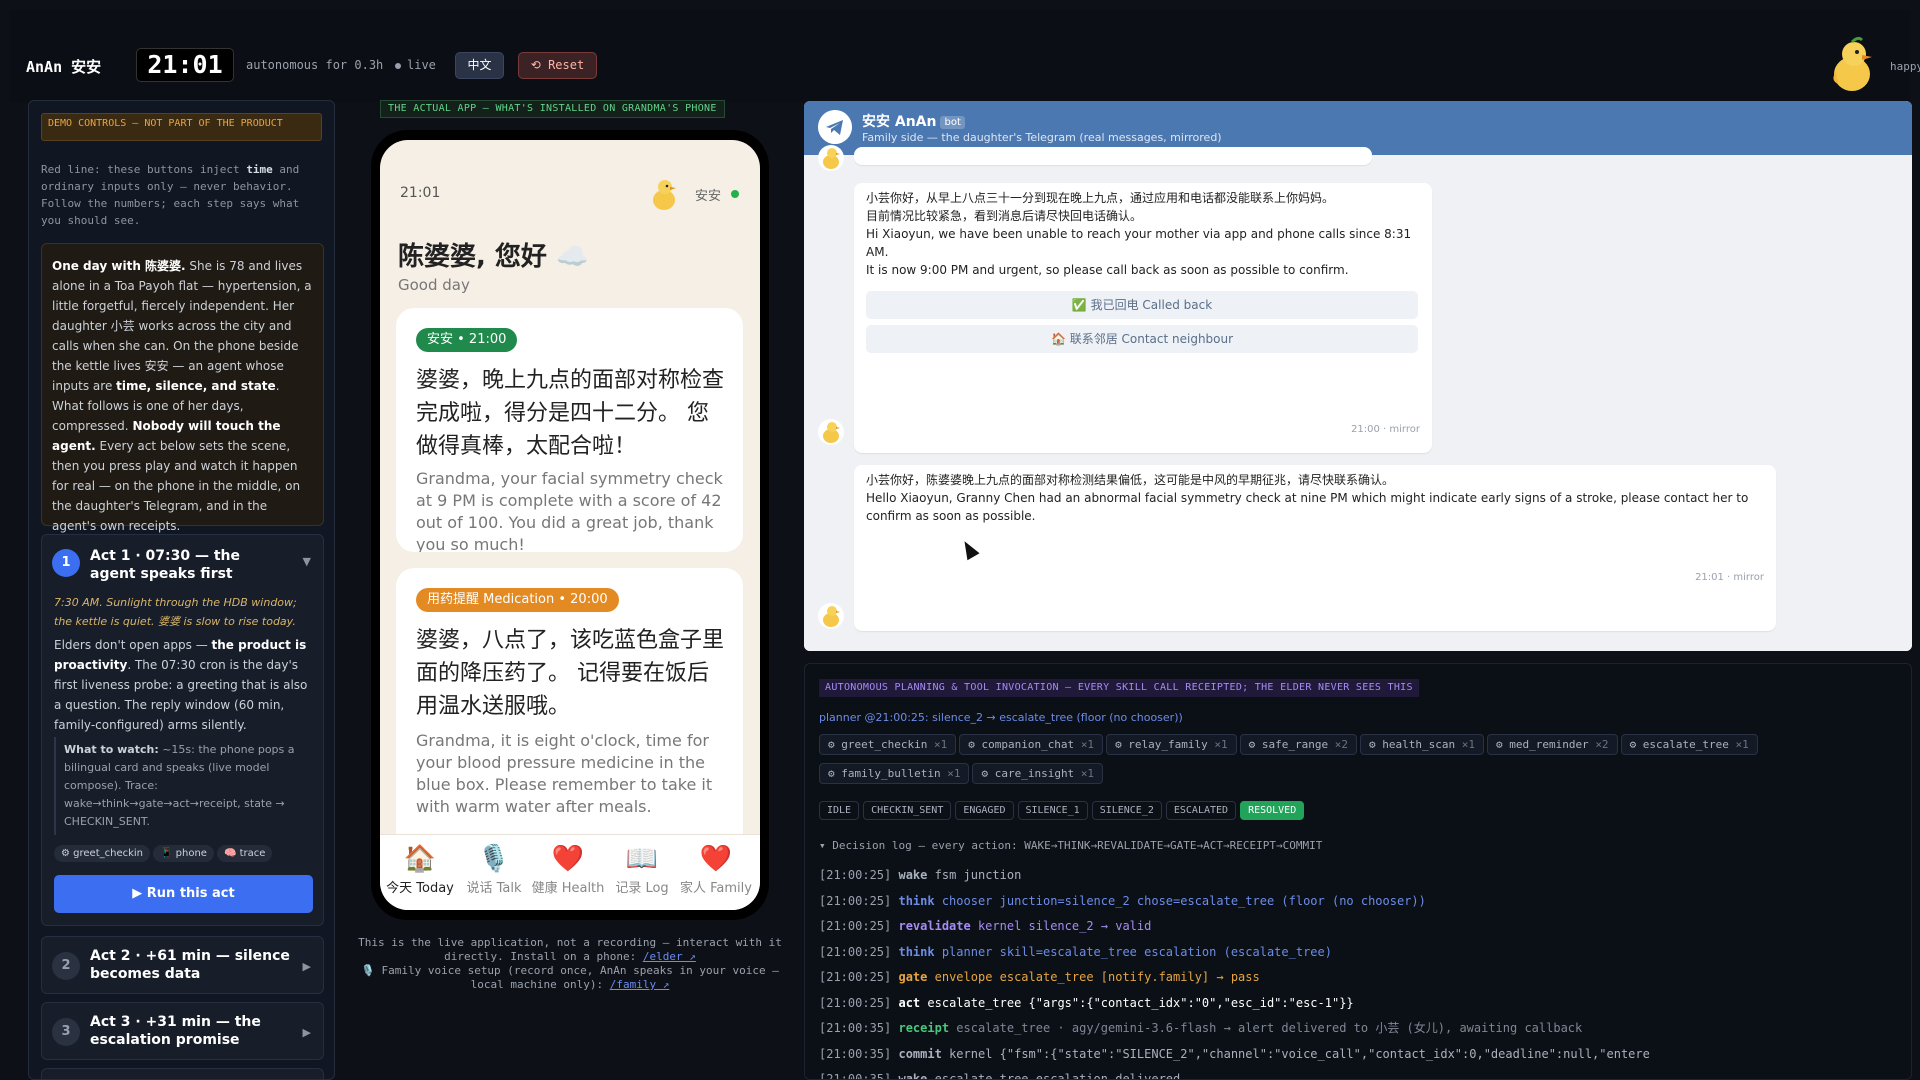  What do you see at coordinates (1031, 744) in the screenshot?
I see `skill-chip: ⚙ companion_chat ×1` at bounding box center [1031, 744].